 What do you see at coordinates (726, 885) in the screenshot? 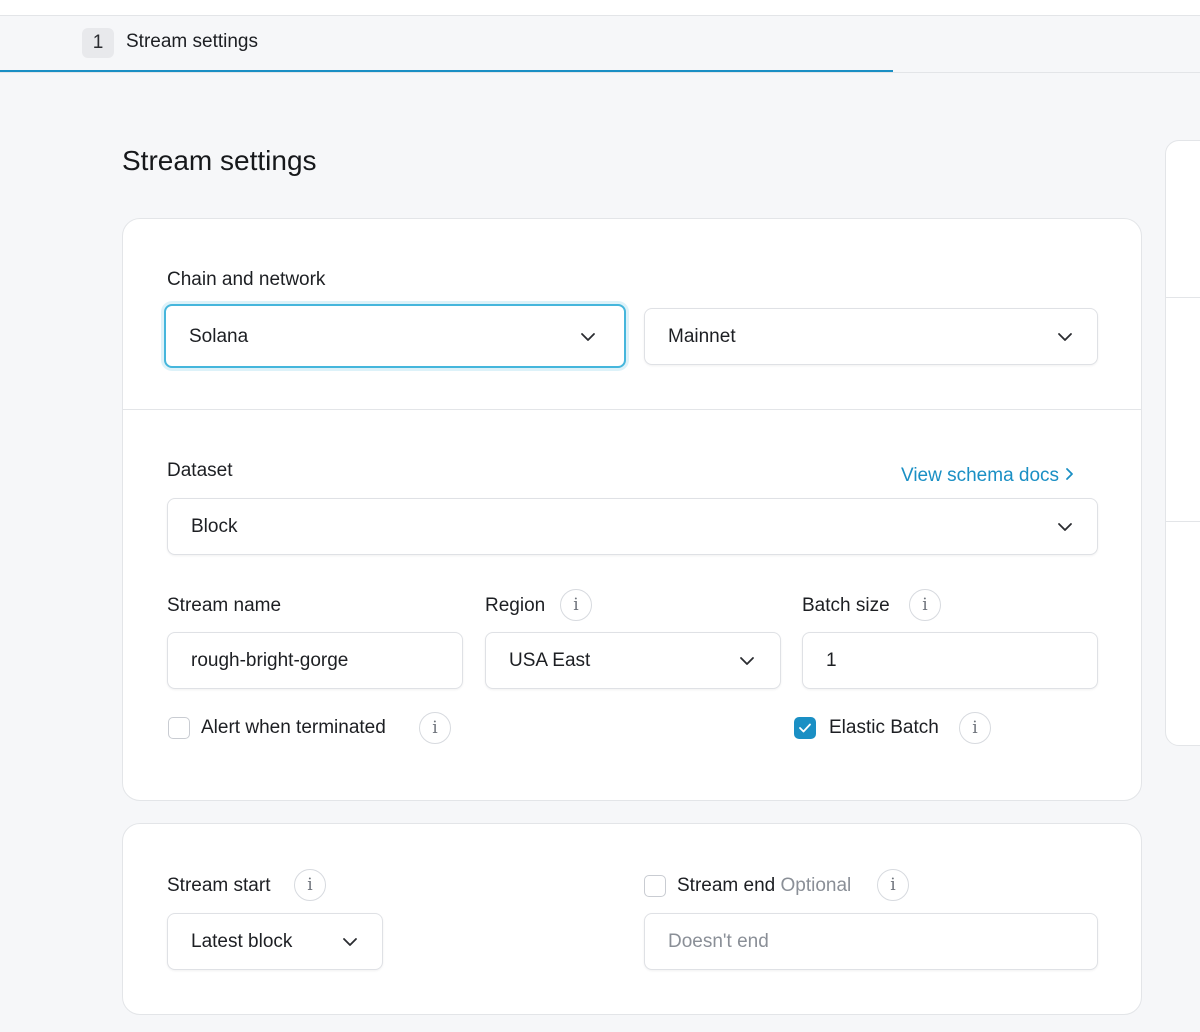
I see `stream-end-label: Stream end` at bounding box center [726, 885].